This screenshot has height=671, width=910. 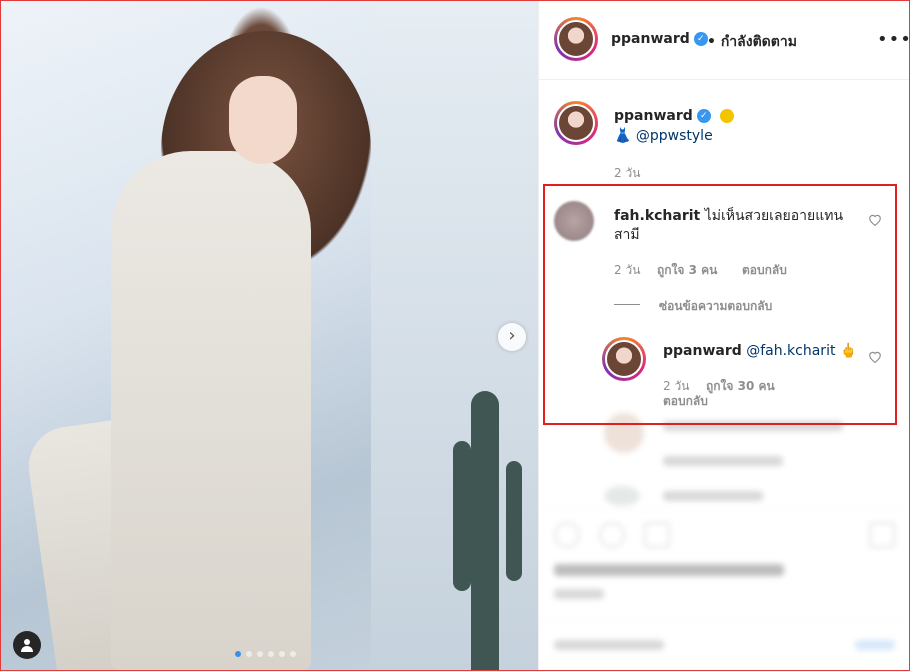 I want to click on blurred-likes-text, so click(x=669, y=570).